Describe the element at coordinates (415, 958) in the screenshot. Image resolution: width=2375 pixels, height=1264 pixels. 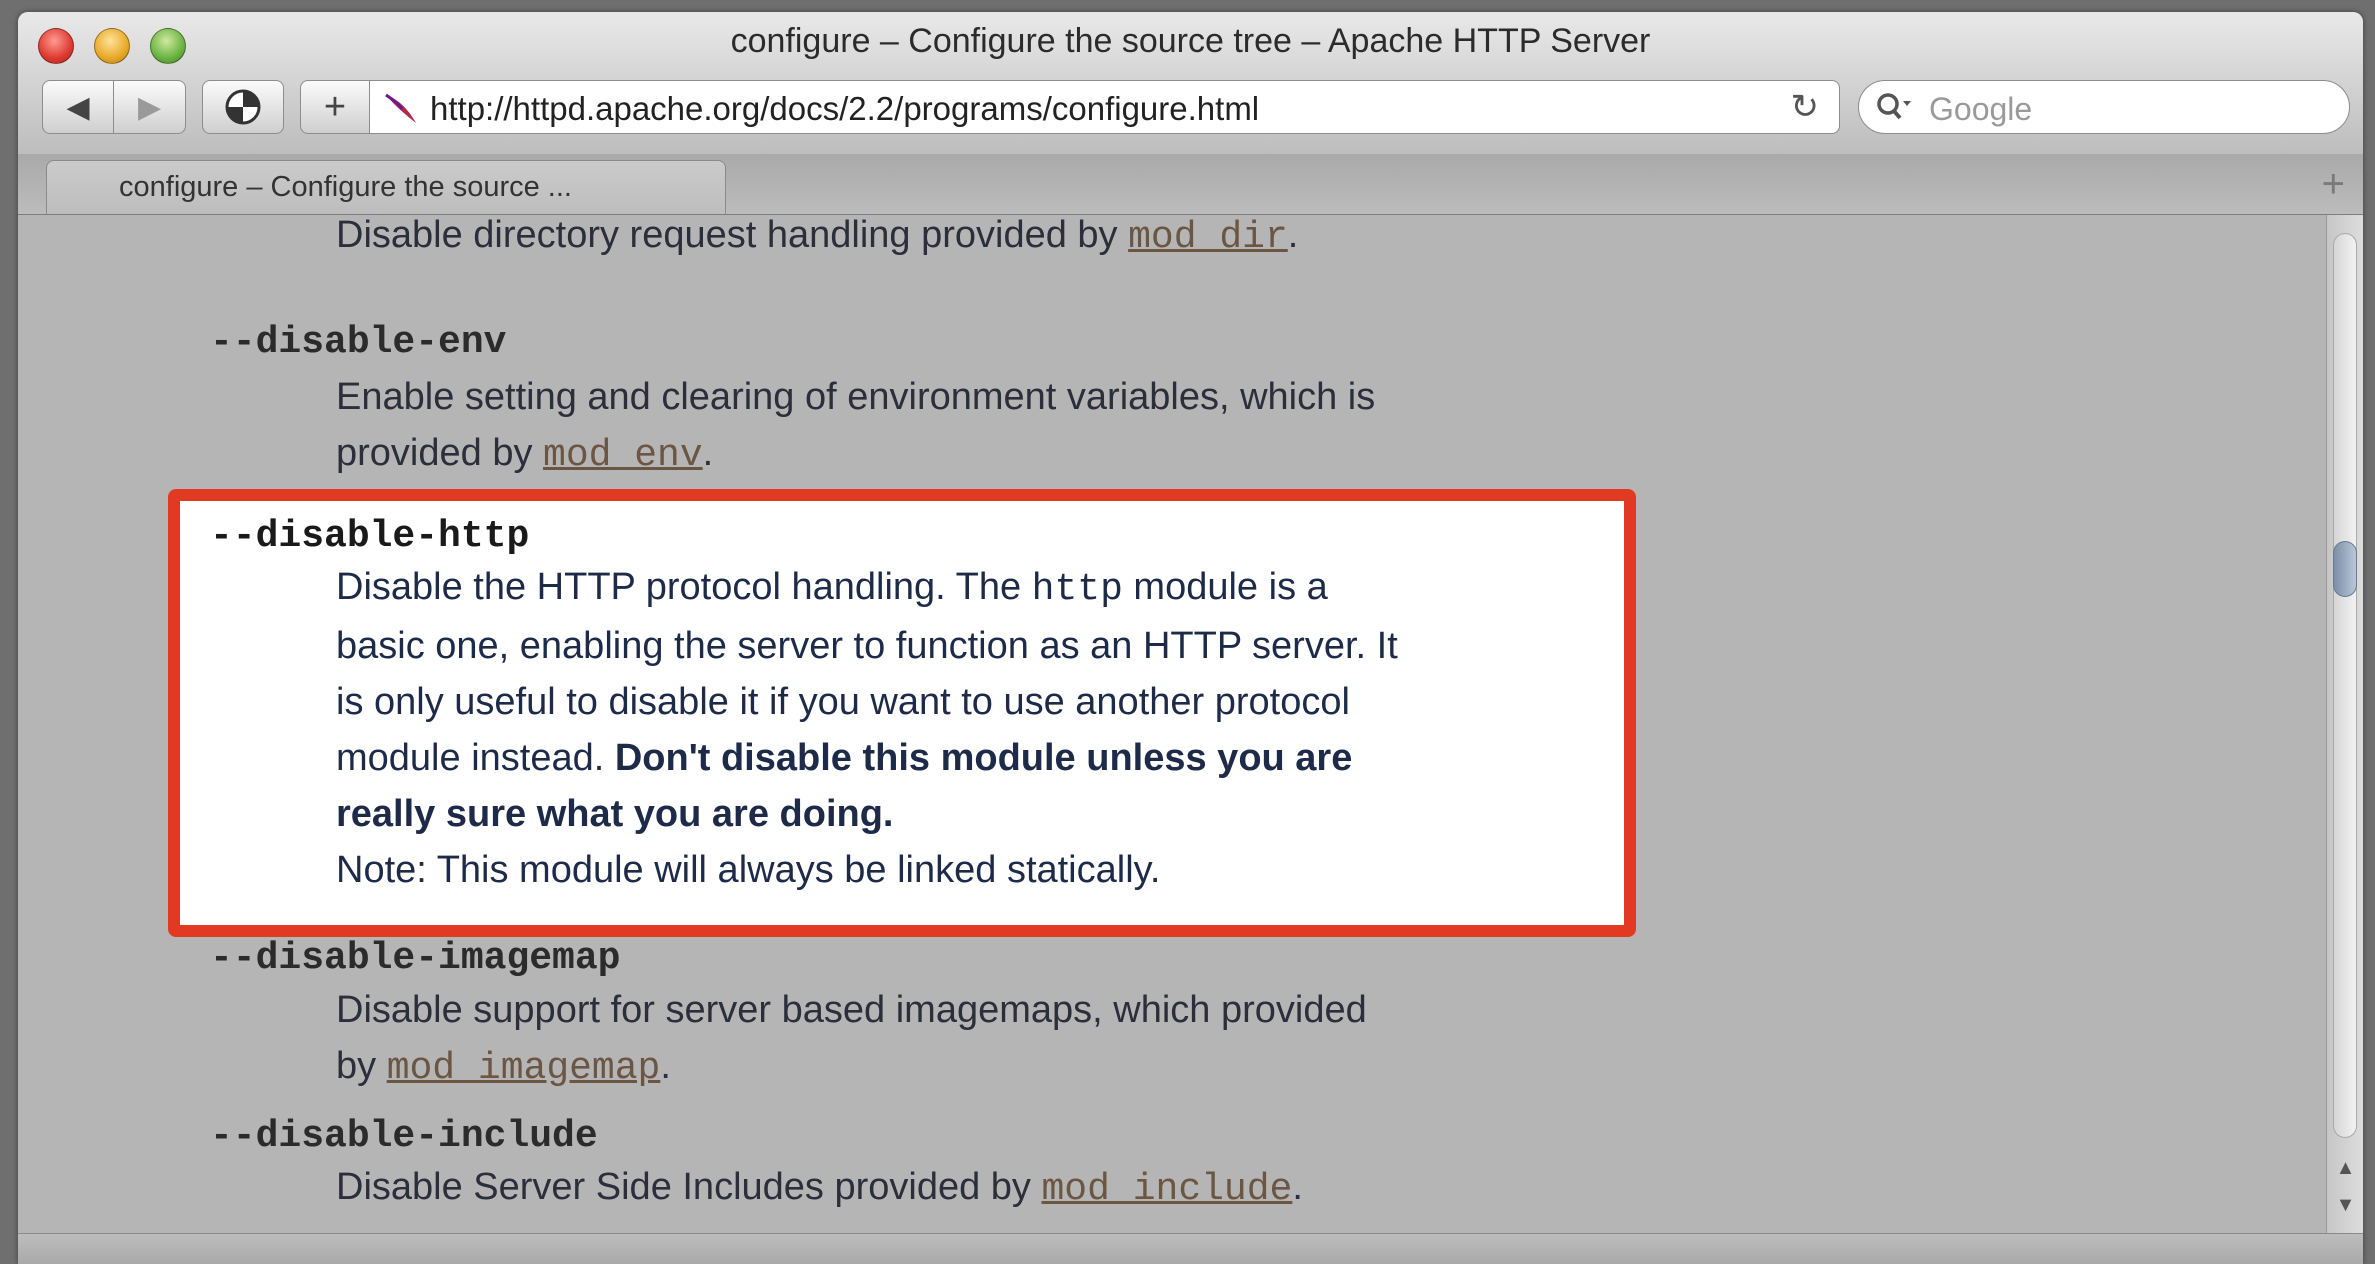
I see `entry-imagemap-term: --disable-imagemap` at that location.